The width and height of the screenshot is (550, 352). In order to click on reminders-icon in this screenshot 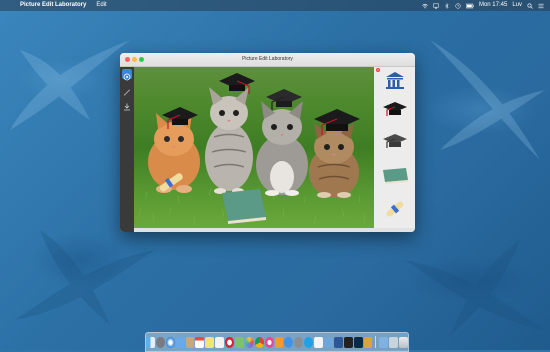, I will do `click(220, 342)`.